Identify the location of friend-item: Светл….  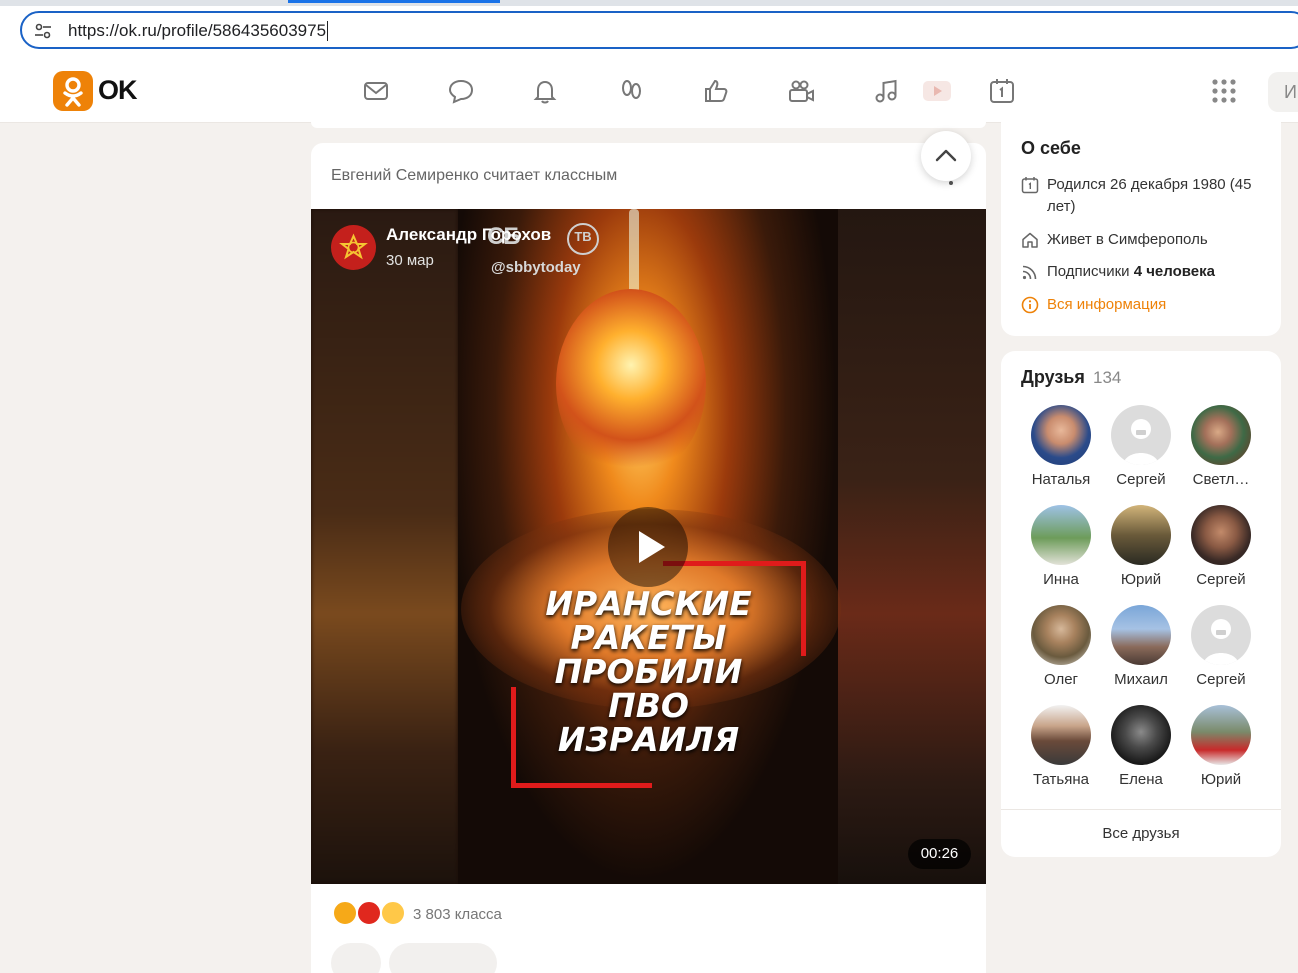
(1221, 451).